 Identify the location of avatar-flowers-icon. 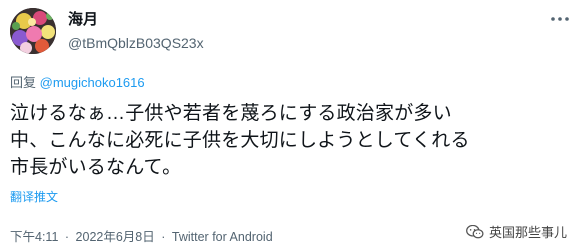
(33, 31).